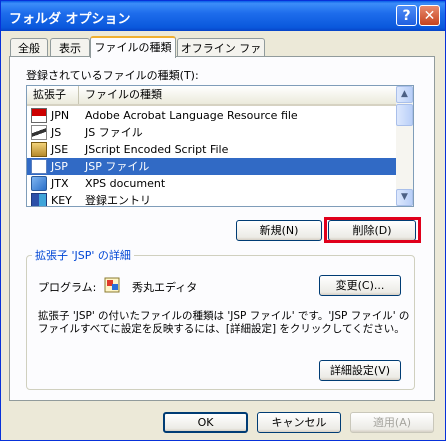 Image resolution: width=446 pixels, height=441 pixels. Describe the element at coordinates (404, 115) in the screenshot. I see `scroll-thumb` at that location.